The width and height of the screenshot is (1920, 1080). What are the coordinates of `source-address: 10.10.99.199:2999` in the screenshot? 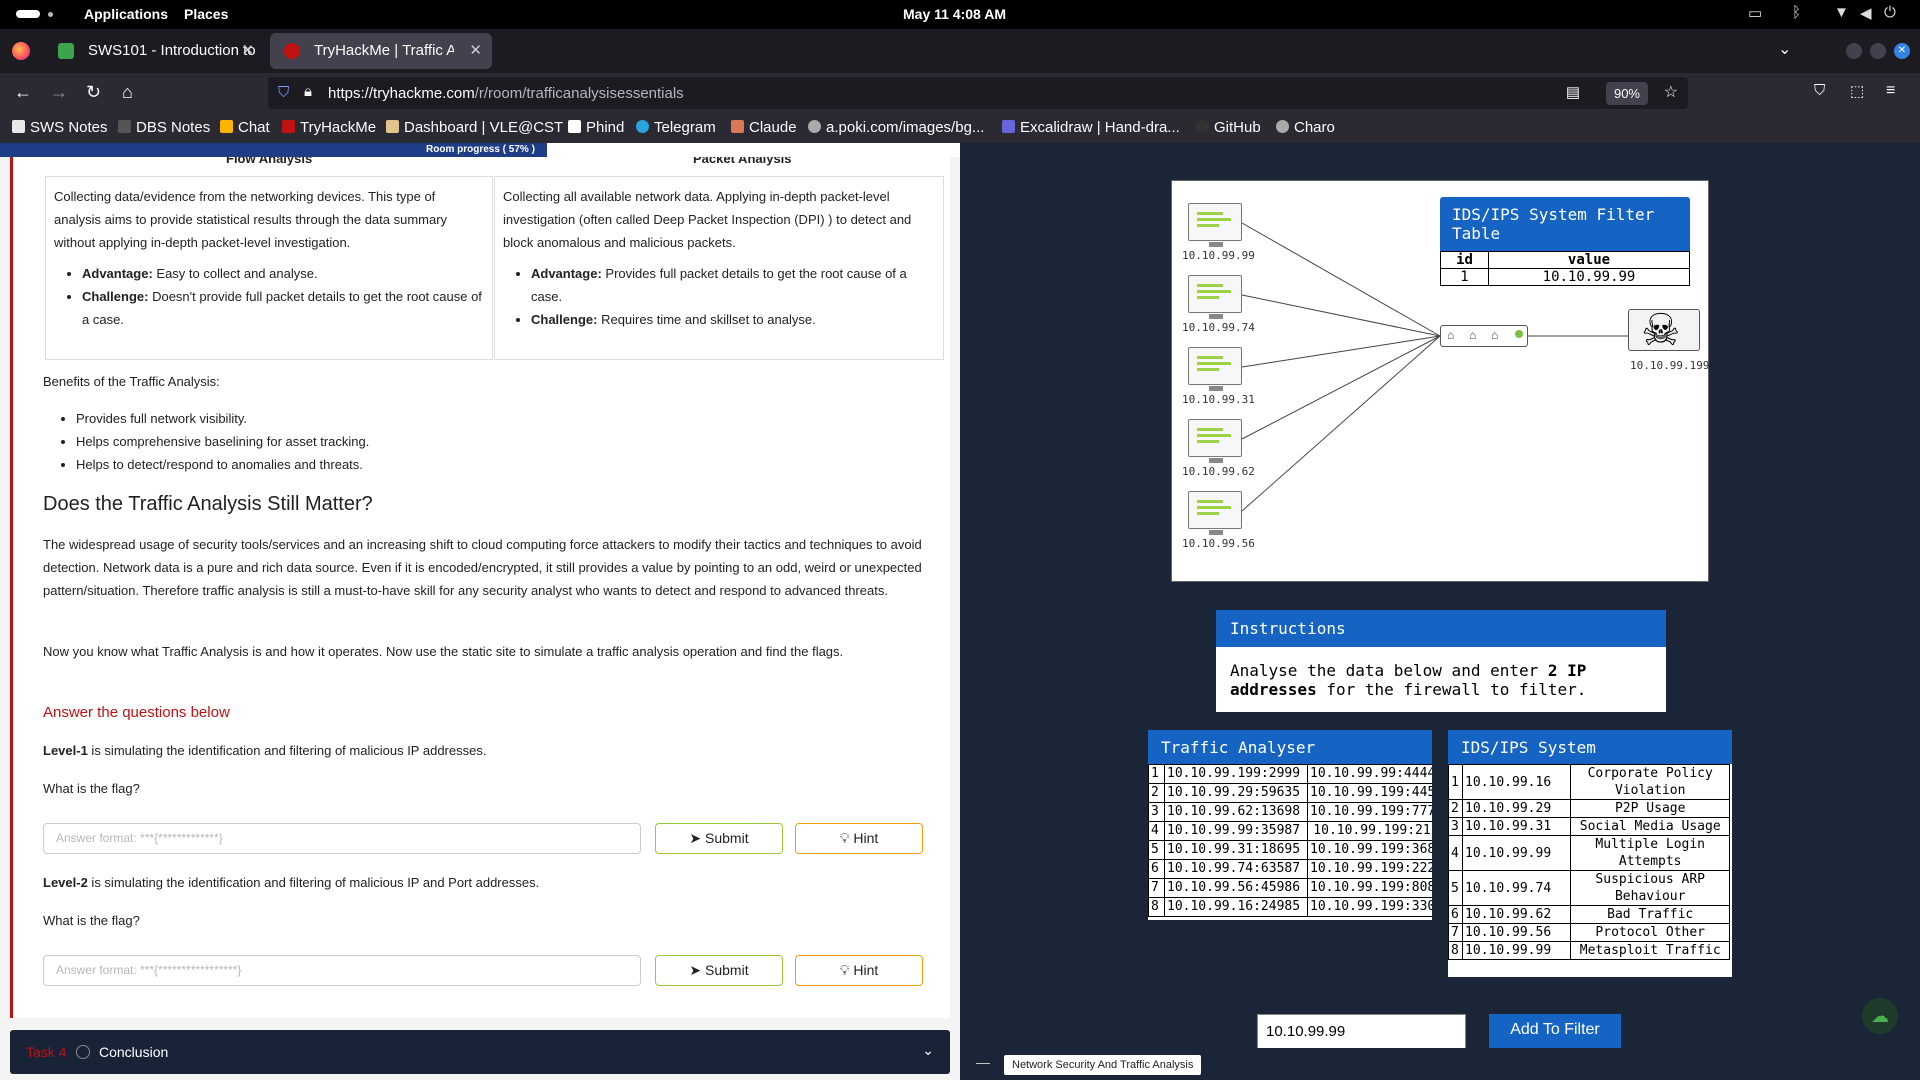 It's located at (1236, 774).